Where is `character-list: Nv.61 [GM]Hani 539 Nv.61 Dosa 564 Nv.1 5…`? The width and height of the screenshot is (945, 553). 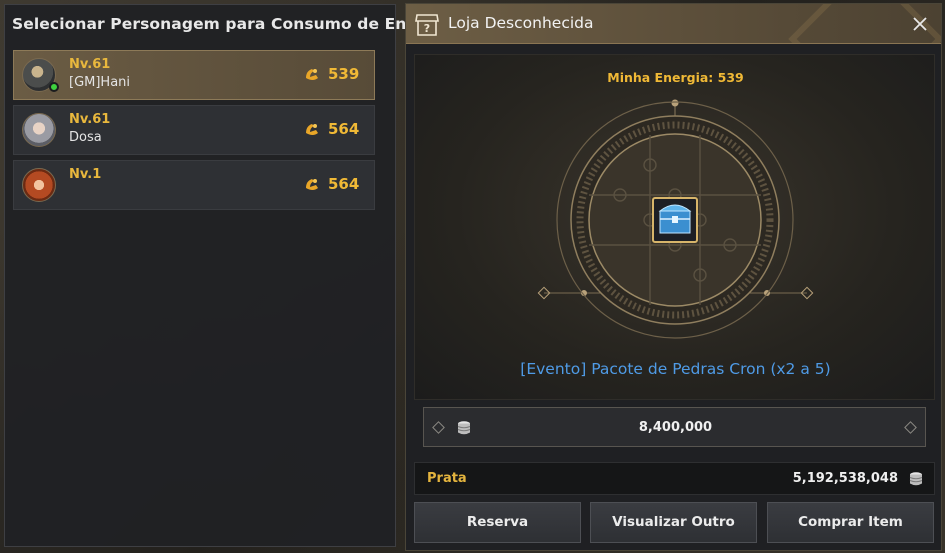 character-list: Nv.61 [GM]Hani 539 Nv.61 Dosa 564 Nv.1 5… is located at coordinates (194, 132).